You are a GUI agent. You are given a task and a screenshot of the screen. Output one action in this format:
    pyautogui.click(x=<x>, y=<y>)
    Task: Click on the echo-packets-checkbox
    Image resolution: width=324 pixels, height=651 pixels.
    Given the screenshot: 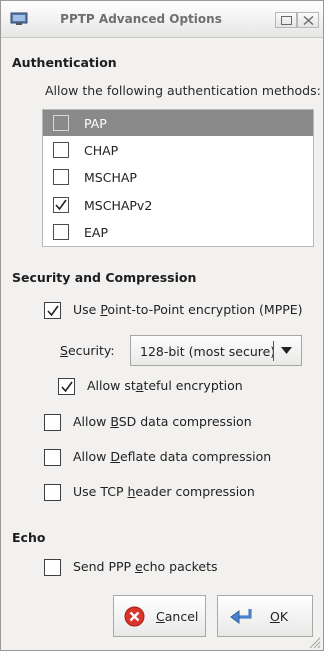 What is the action you would take?
    pyautogui.click(x=52, y=567)
    